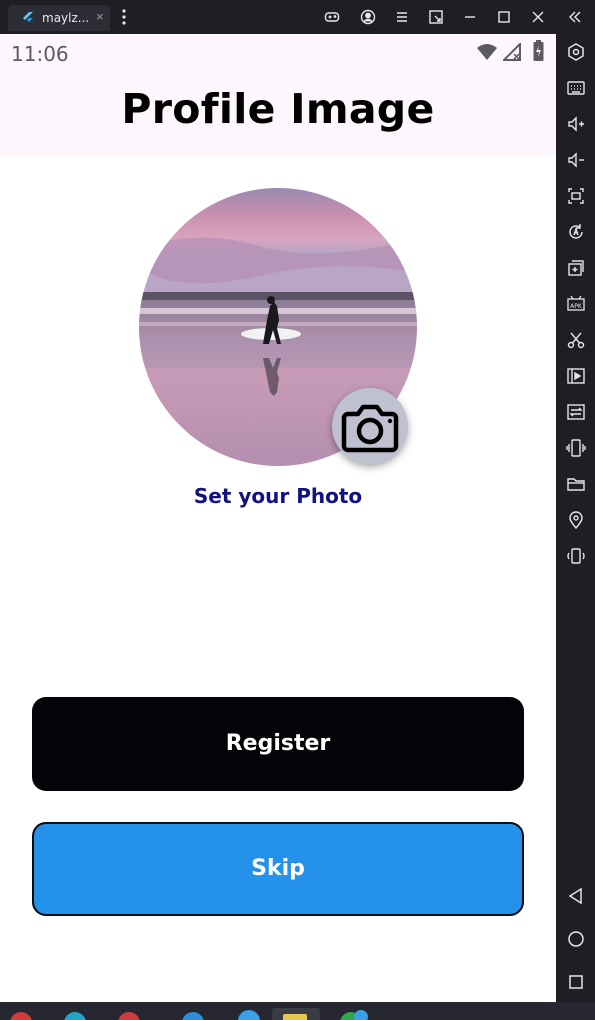  I want to click on flutter-icon, so click(28, 18).